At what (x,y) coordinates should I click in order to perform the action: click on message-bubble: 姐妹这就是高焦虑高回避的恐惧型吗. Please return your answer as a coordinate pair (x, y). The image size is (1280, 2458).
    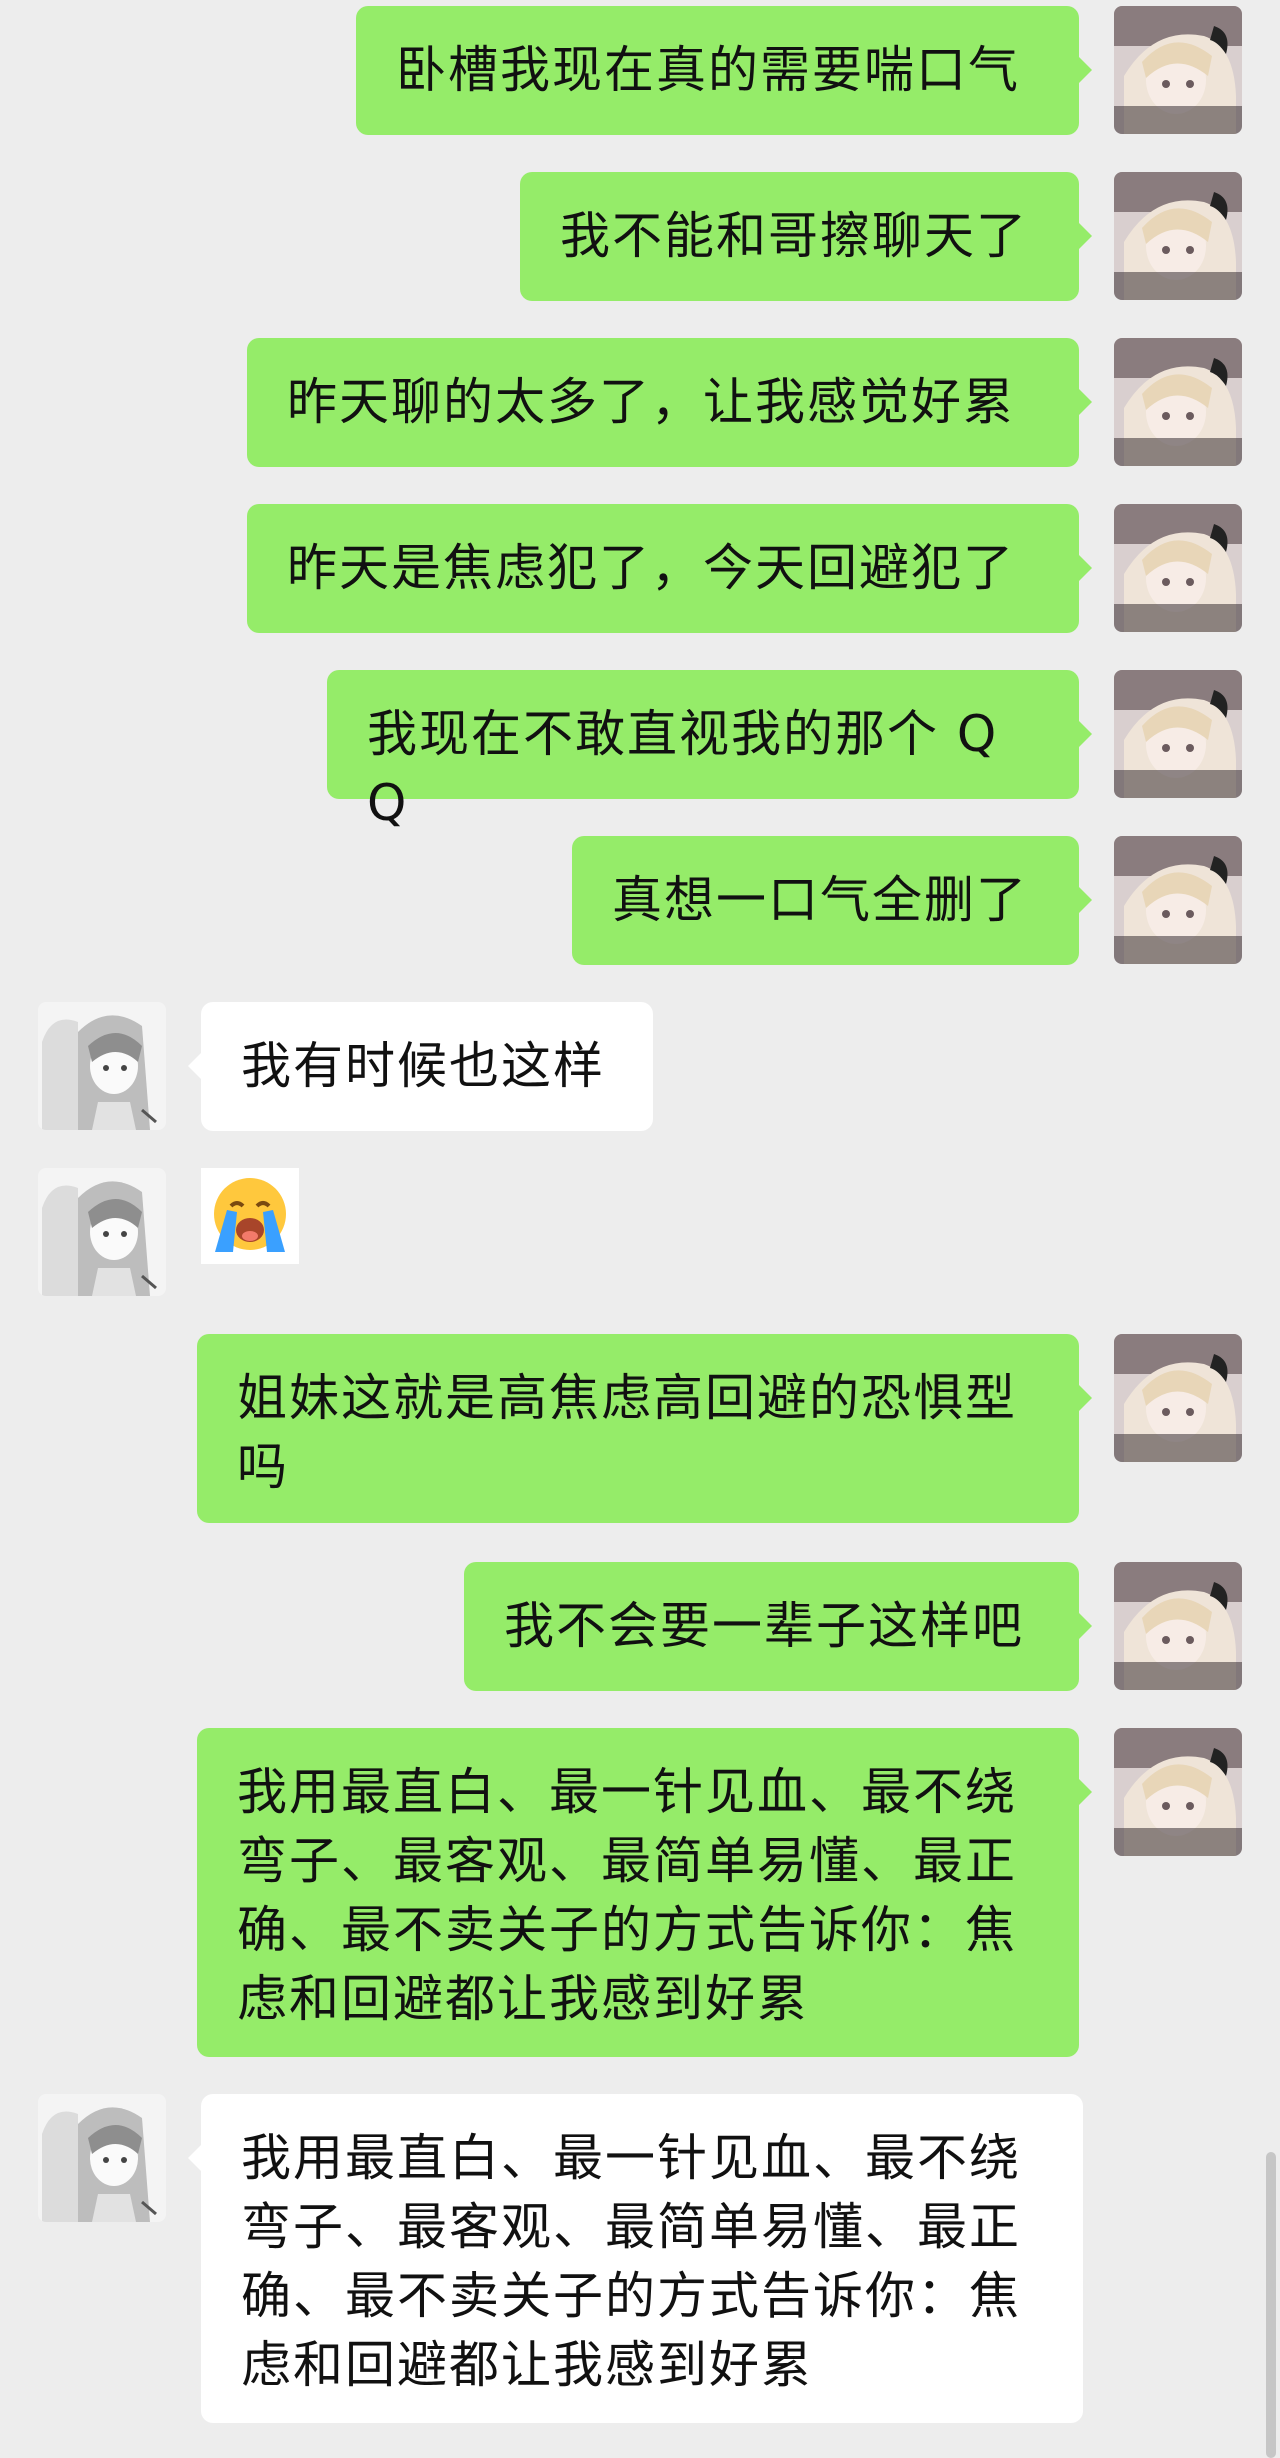
    Looking at the image, I should click on (644, 1428).